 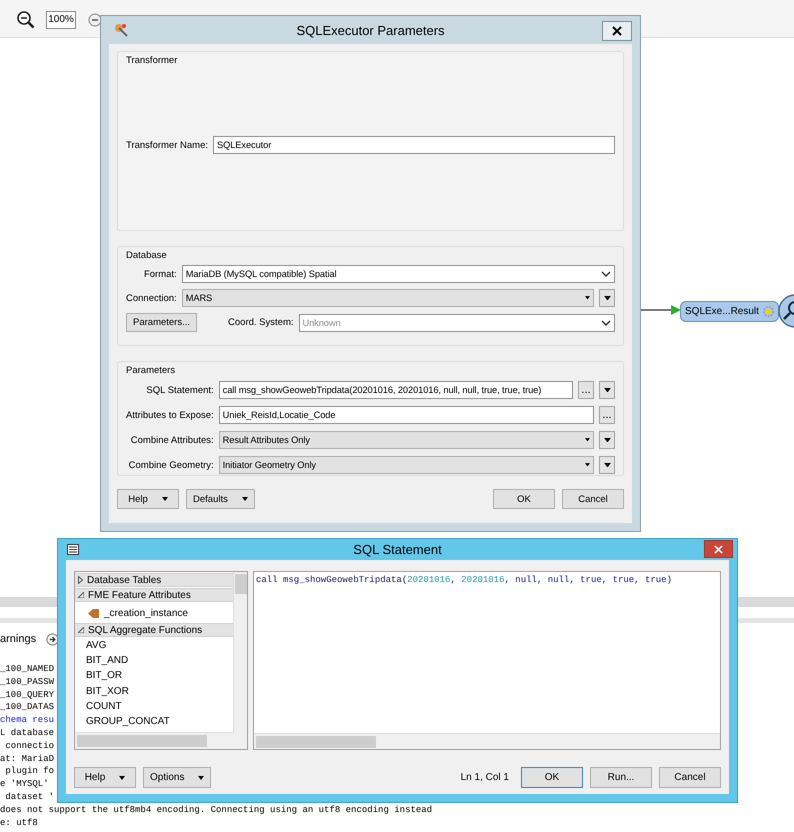 What do you see at coordinates (154, 660) in the screenshot?
I see `tree-item: BIT_AND` at bounding box center [154, 660].